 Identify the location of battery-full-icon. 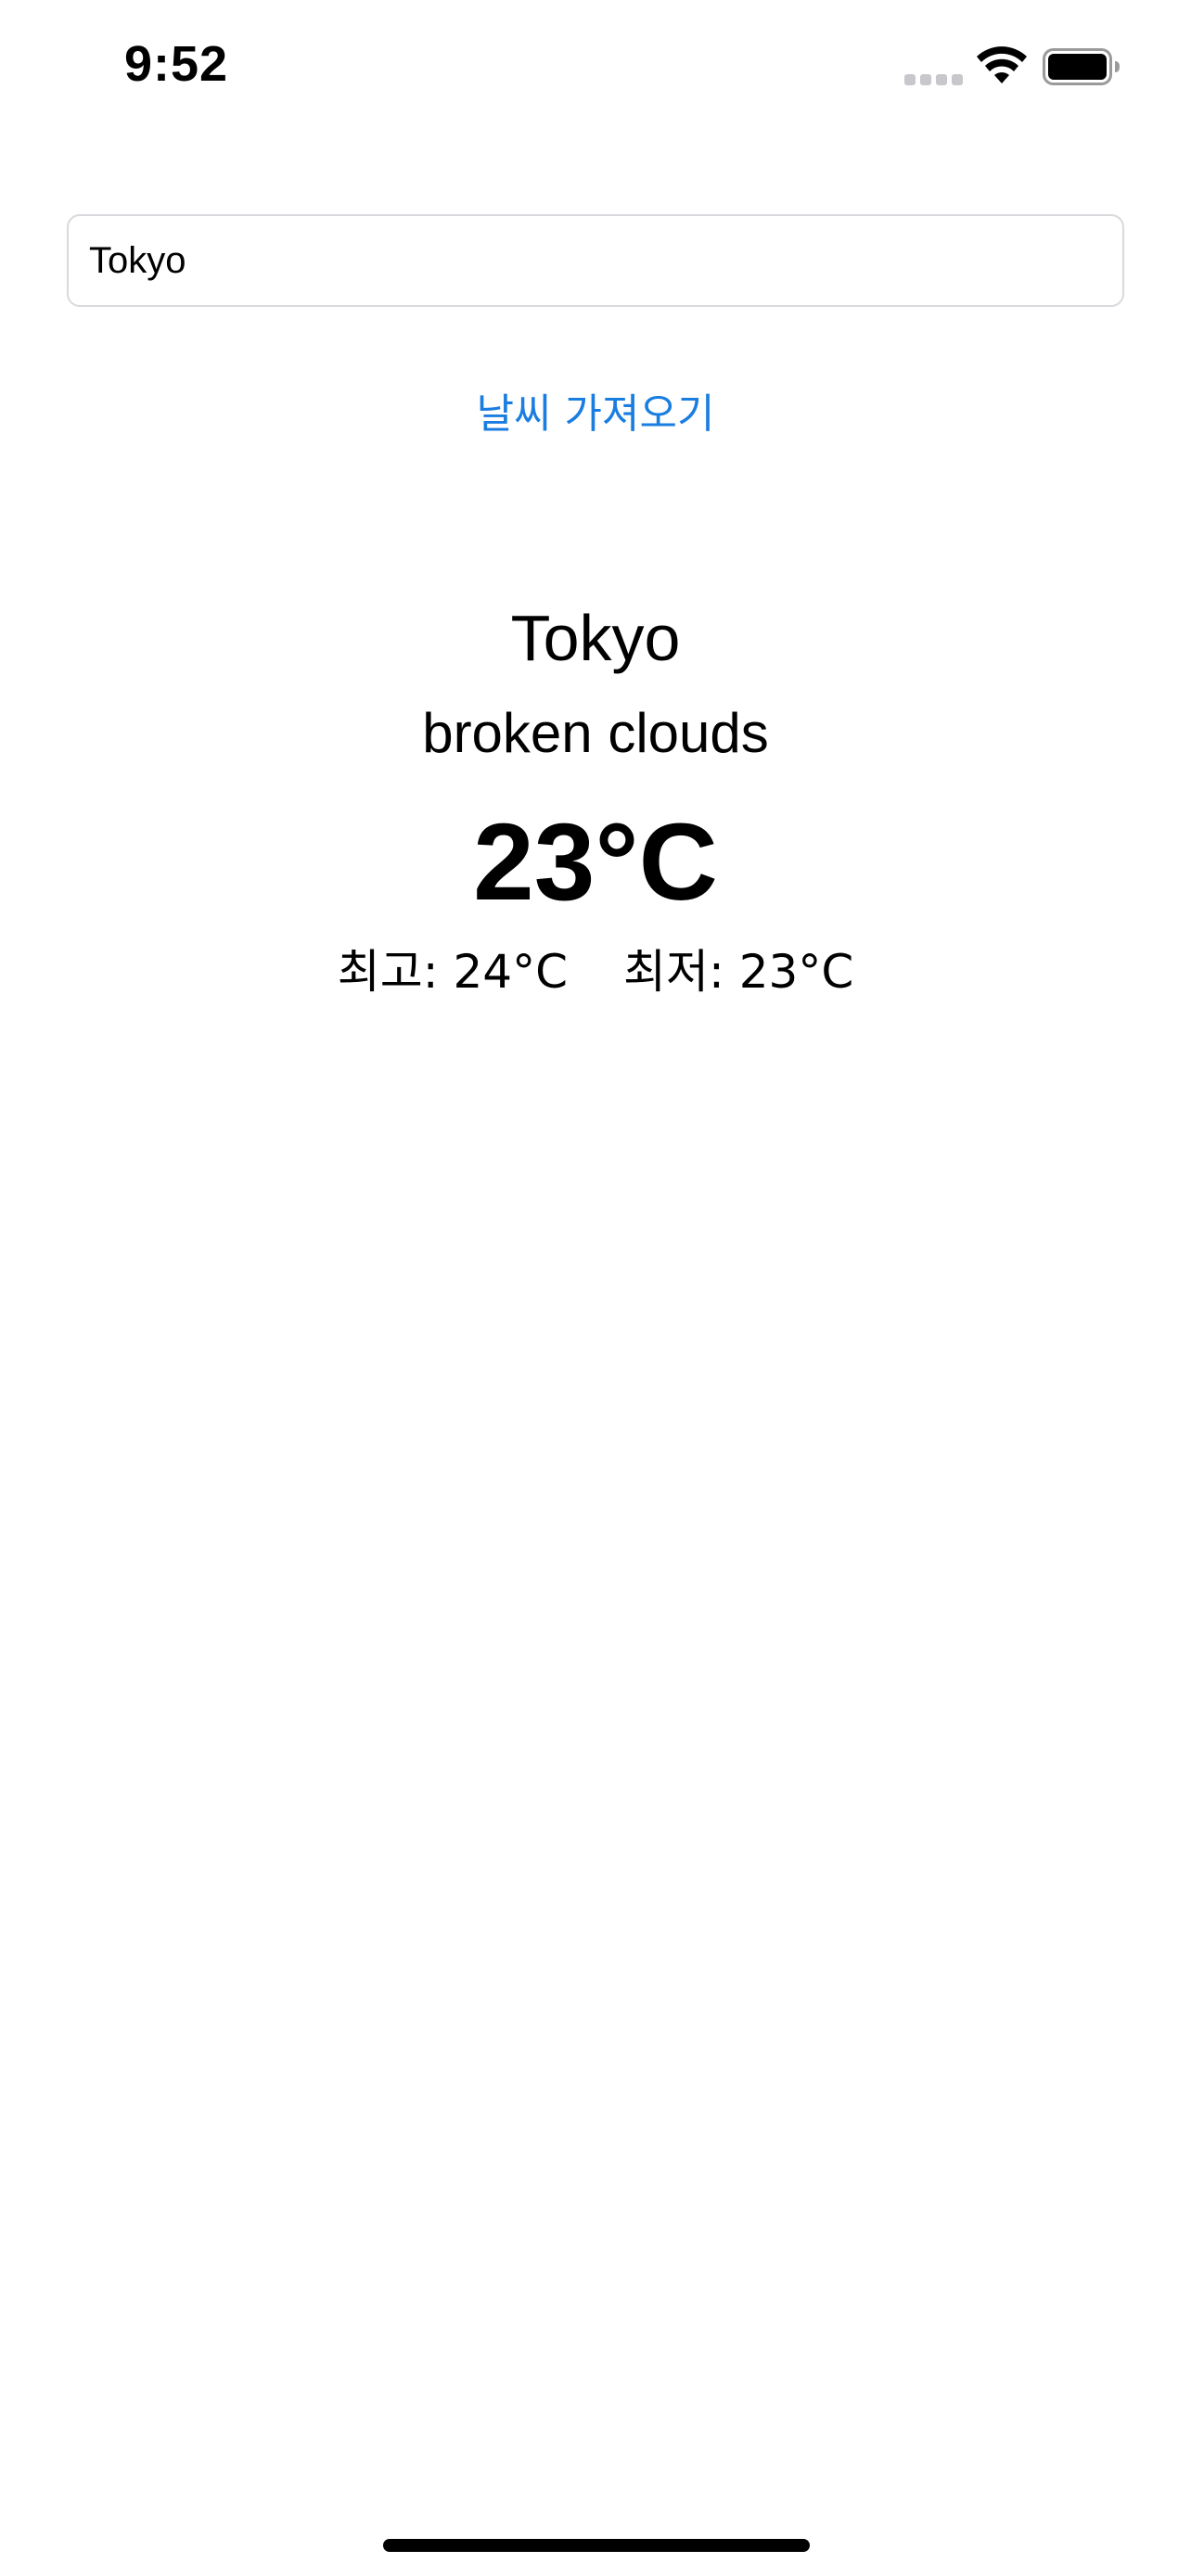
(1081, 66).